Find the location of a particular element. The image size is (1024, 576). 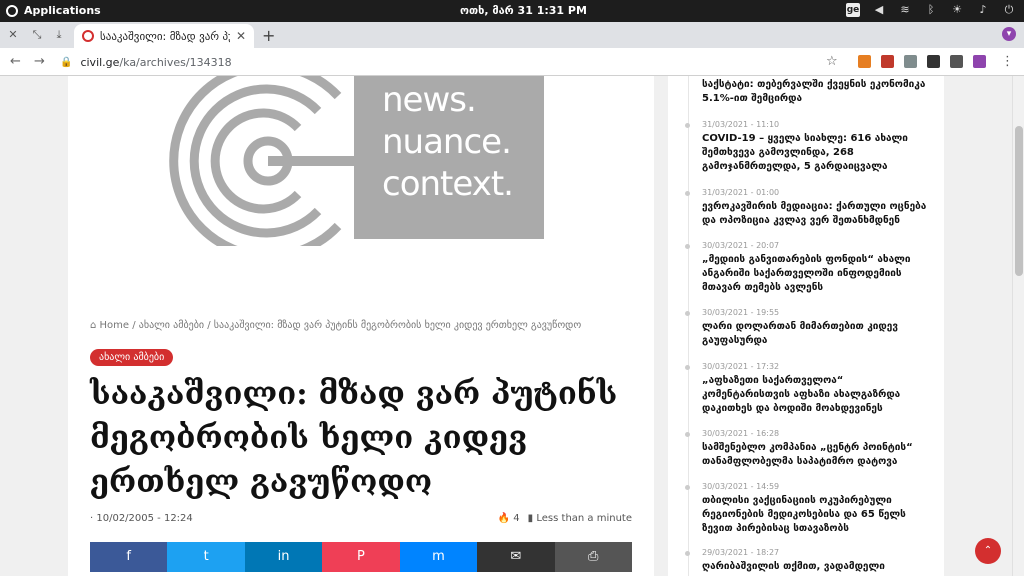

new-tab-button: + is located at coordinates (268, 35).